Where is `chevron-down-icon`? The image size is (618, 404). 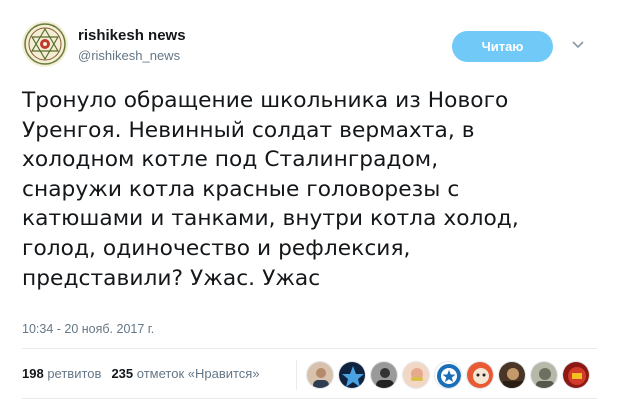
chevron-down-icon is located at coordinates (578, 44).